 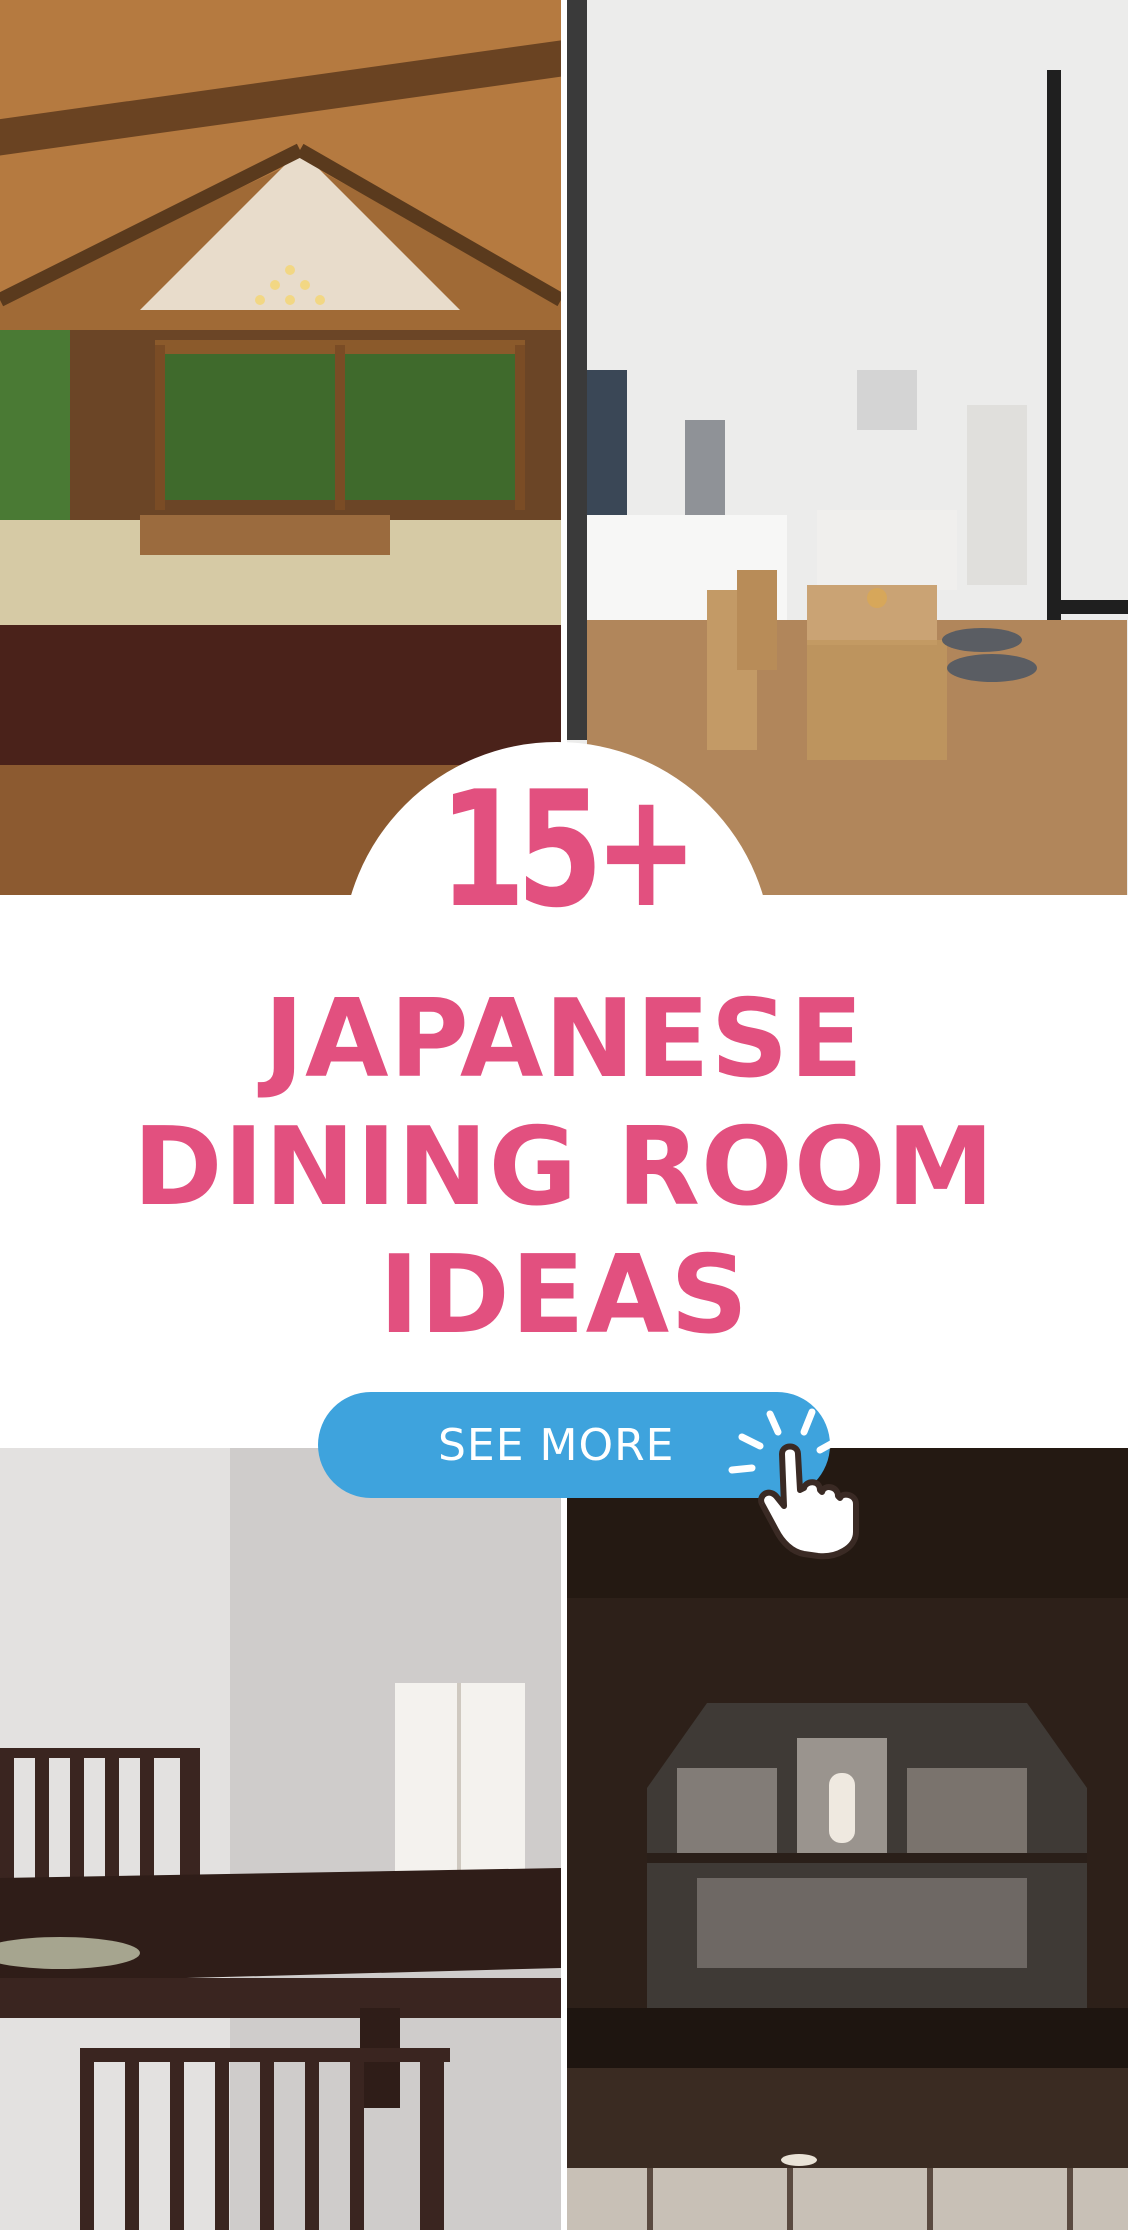 I want to click on pointing-hand-click-icon, so click(x=793, y=1484).